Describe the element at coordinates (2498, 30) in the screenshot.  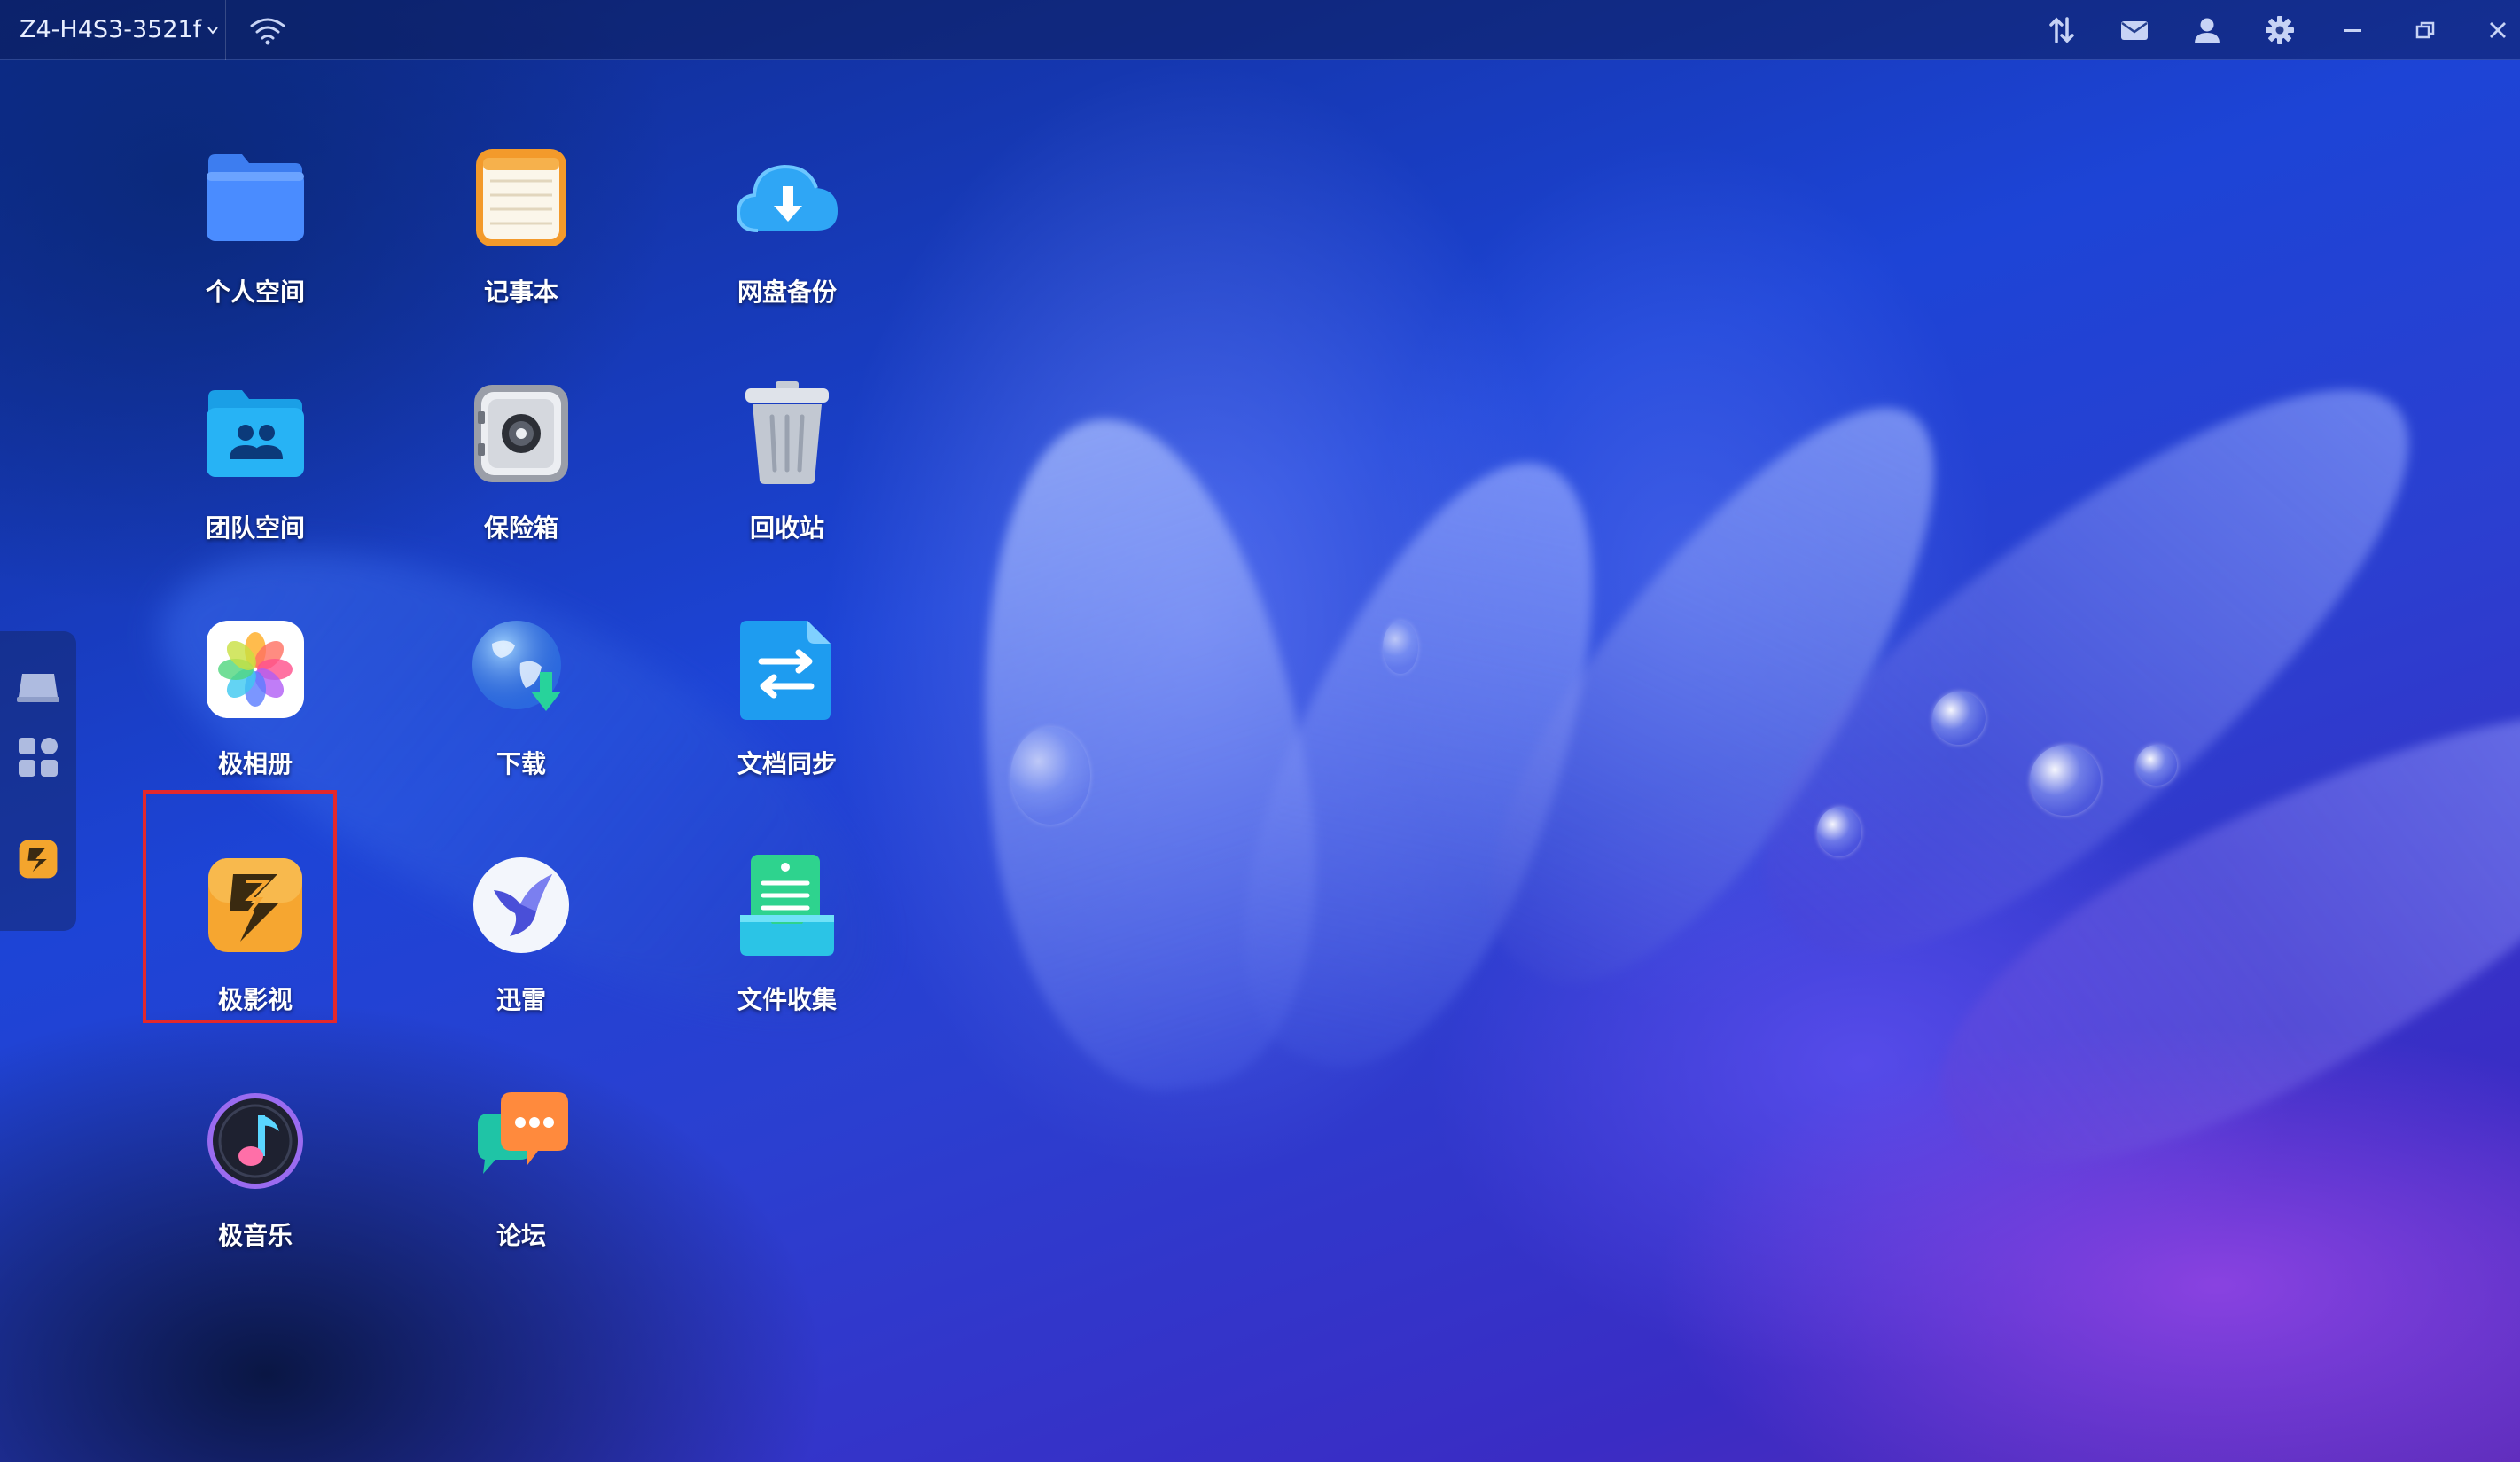
I see `close-icon` at that location.